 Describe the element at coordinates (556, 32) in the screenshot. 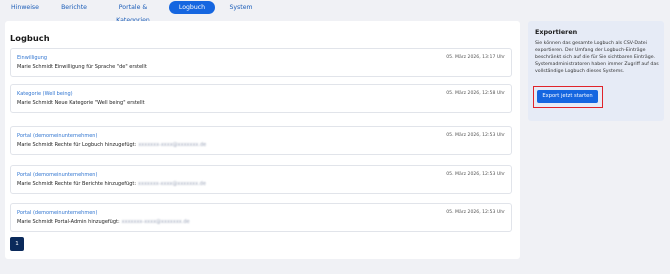

I see `export-title: Exportieren` at that location.